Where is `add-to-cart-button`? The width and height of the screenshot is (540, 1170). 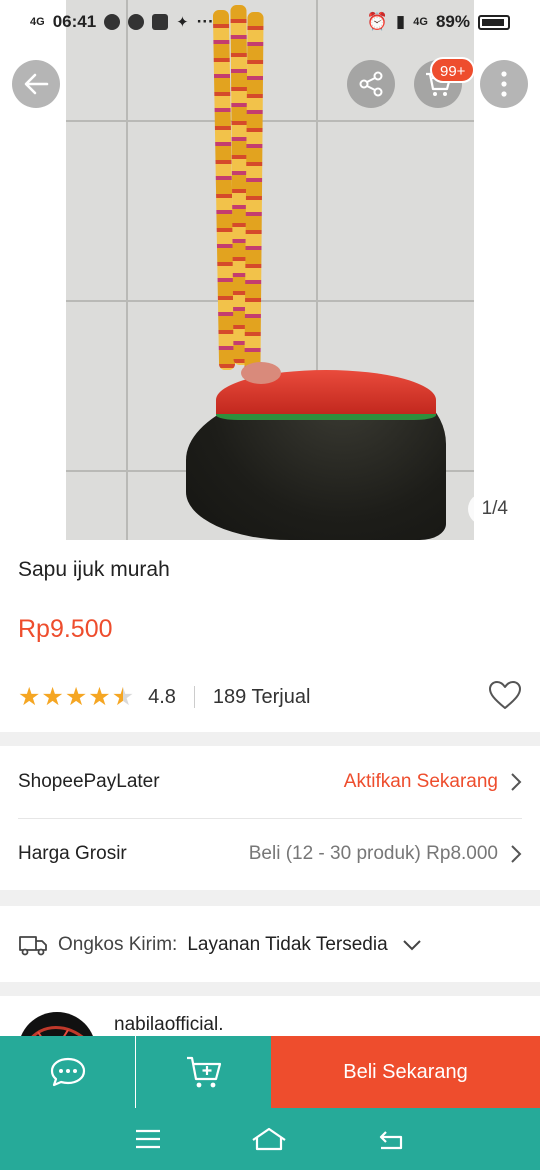
add-to-cart-button is located at coordinates (203, 1072).